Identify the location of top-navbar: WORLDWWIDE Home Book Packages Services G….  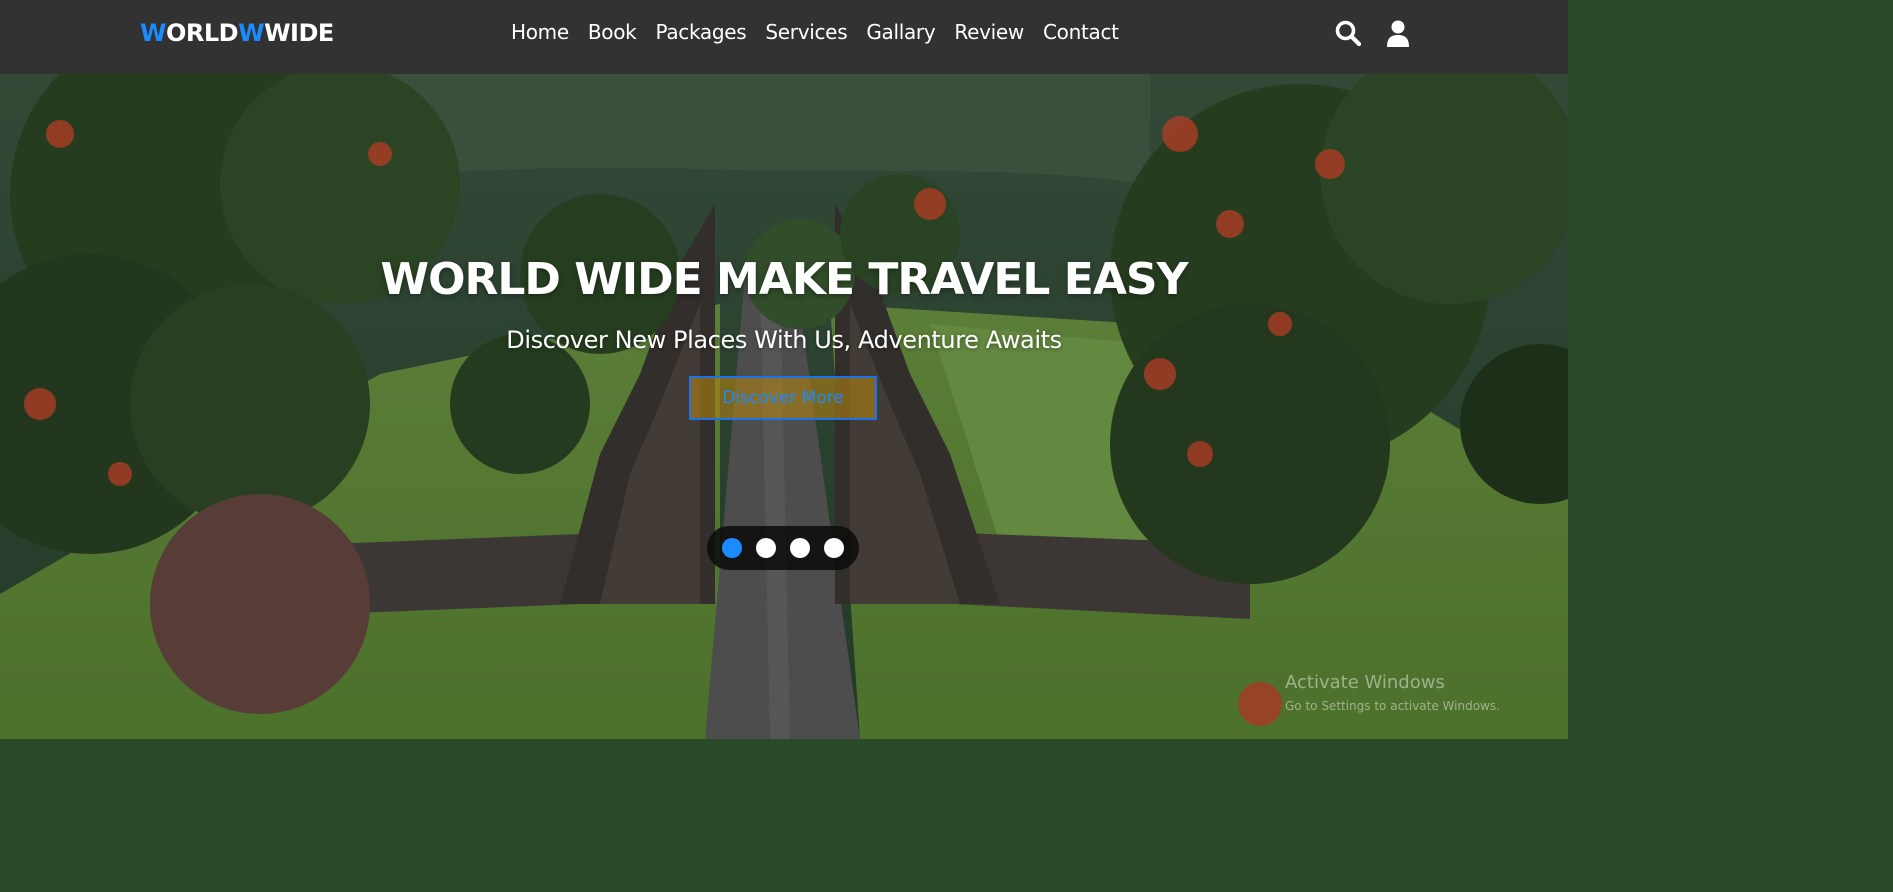
(784, 37).